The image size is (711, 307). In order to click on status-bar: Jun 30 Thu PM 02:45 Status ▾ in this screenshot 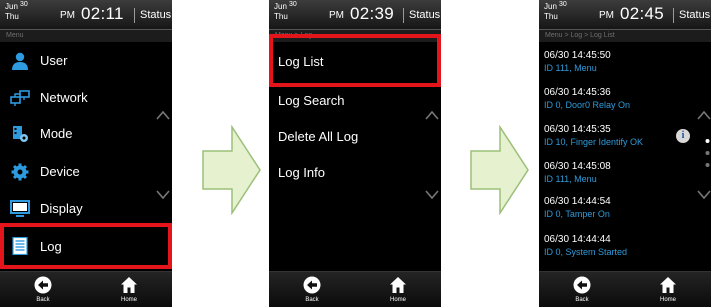, I will do `click(625, 15)`.